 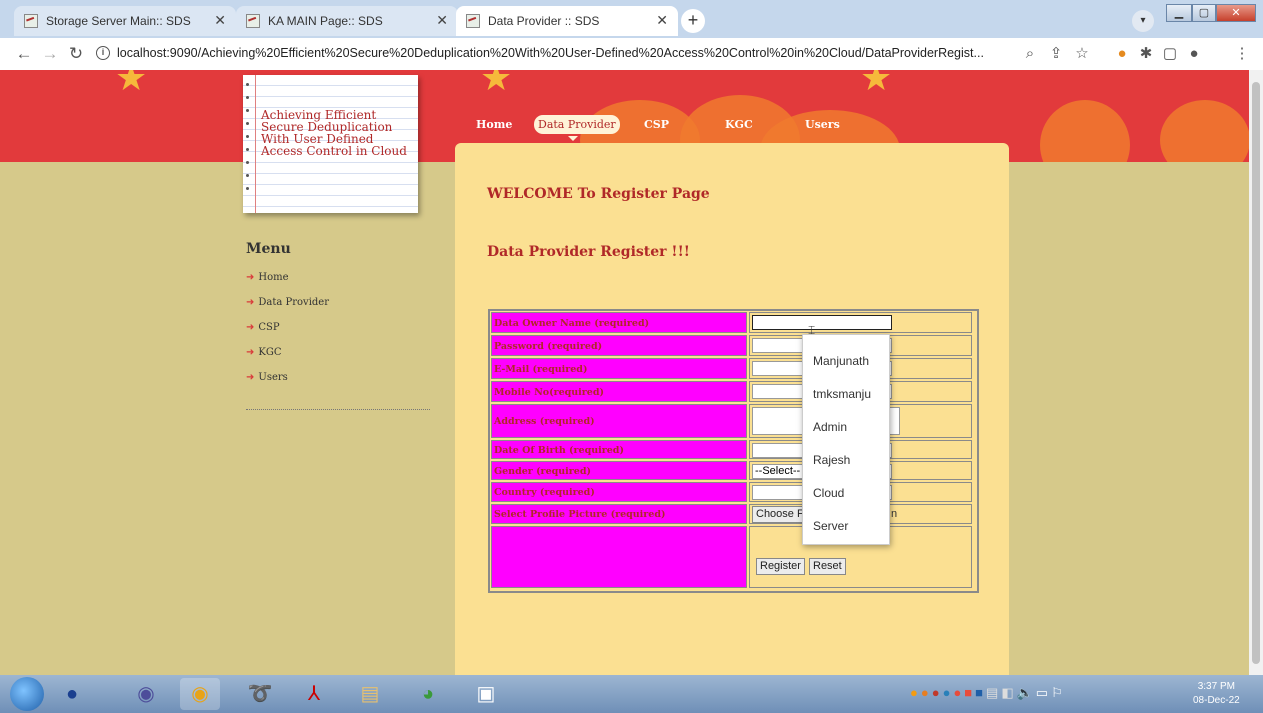 I want to click on chrome-icon: ◉, so click(x=200, y=694).